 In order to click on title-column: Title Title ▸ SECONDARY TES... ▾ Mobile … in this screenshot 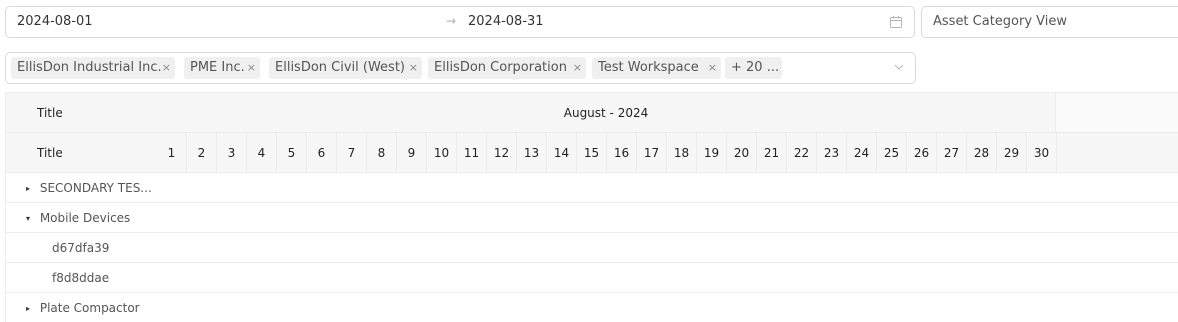, I will do `click(81, 207)`.